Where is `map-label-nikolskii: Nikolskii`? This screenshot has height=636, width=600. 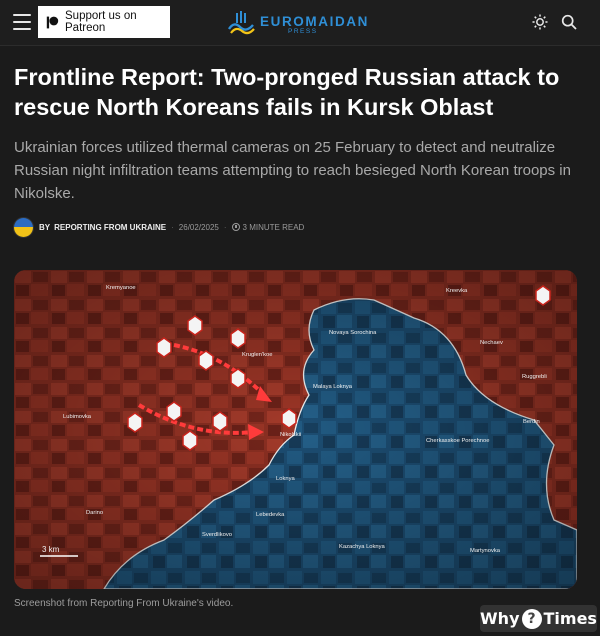
map-label-nikolskii: Nikolskii is located at coordinates (290, 435).